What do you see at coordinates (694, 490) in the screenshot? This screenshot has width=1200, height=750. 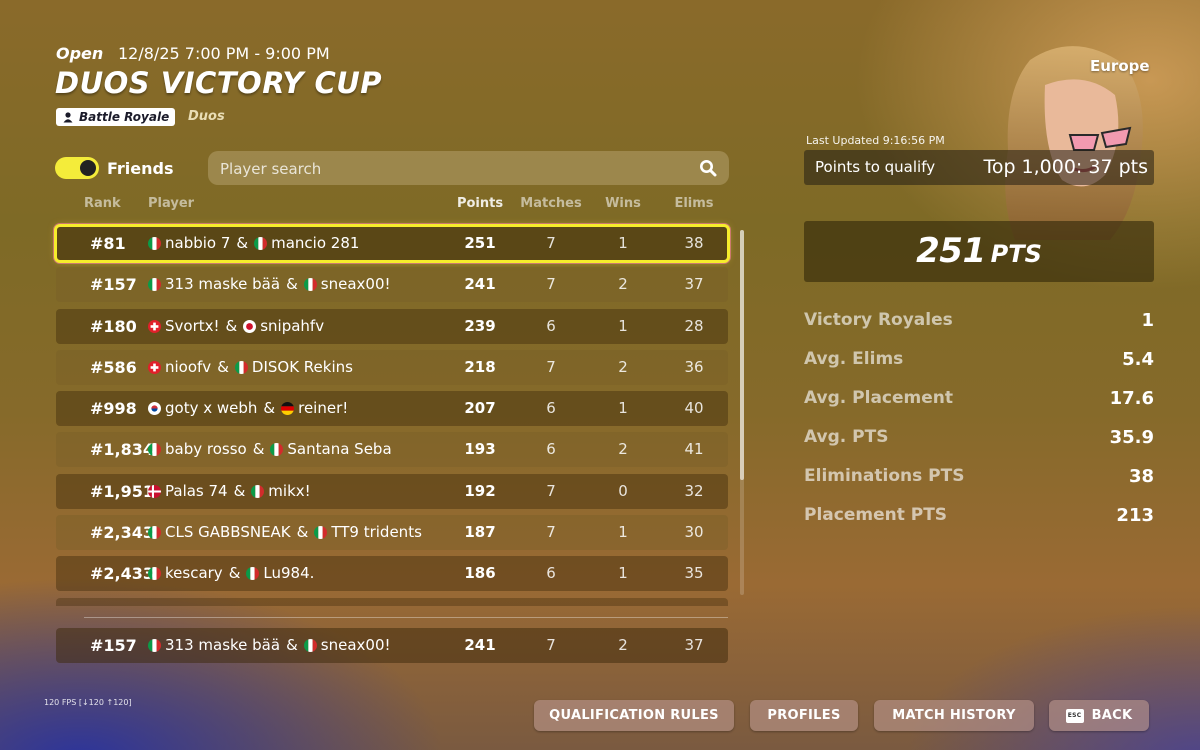 I see `elims-cell: 32` at bounding box center [694, 490].